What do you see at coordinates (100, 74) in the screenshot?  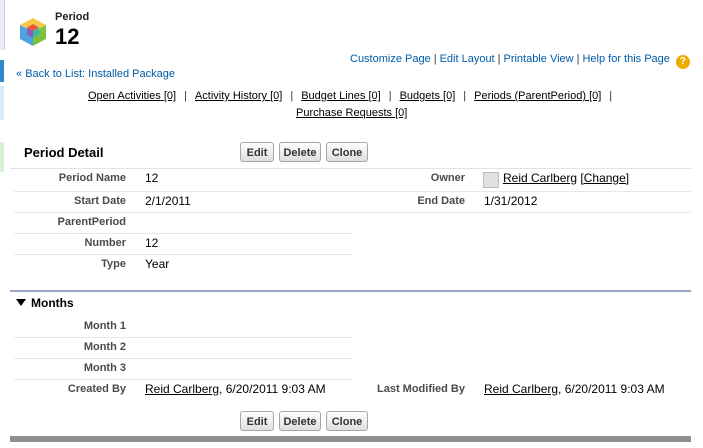 I see `back-to-list-label: Back to List: Installed Package` at bounding box center [100, 74].